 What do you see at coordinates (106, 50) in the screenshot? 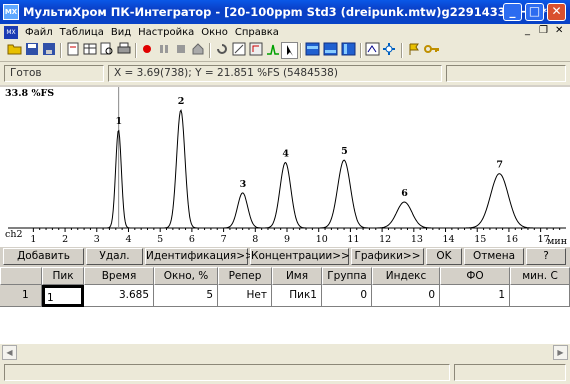
I see `search-document-icon` at bounding box center [106, 50].